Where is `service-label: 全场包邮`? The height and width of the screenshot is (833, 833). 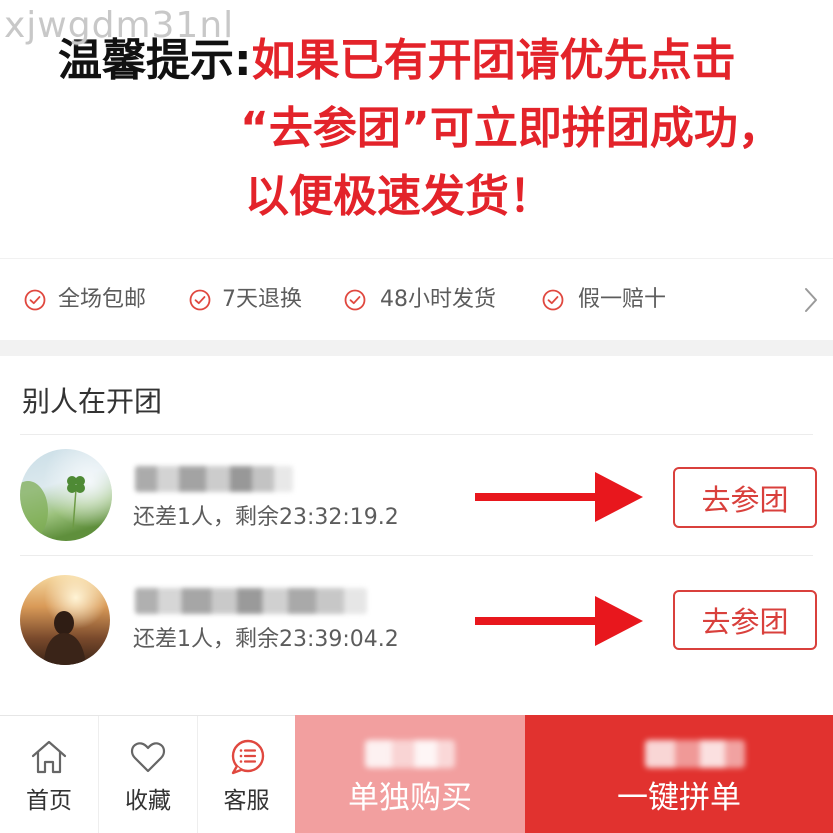 service-label: 全场包邮 is located at coordinates (102, 299).